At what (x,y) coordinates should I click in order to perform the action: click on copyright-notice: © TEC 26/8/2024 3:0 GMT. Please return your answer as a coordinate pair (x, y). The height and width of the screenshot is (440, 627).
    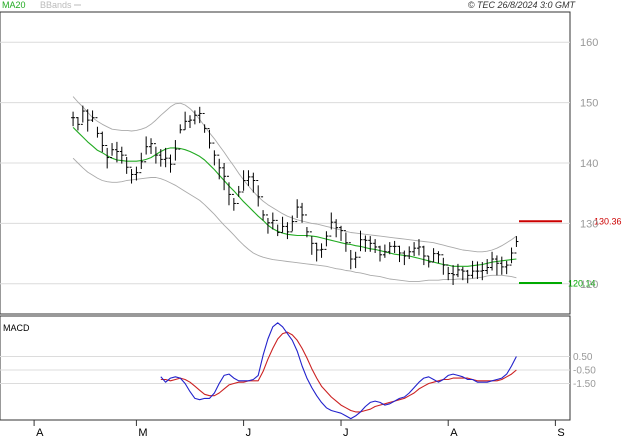
    Looking at the image, I should click on (522, 5).